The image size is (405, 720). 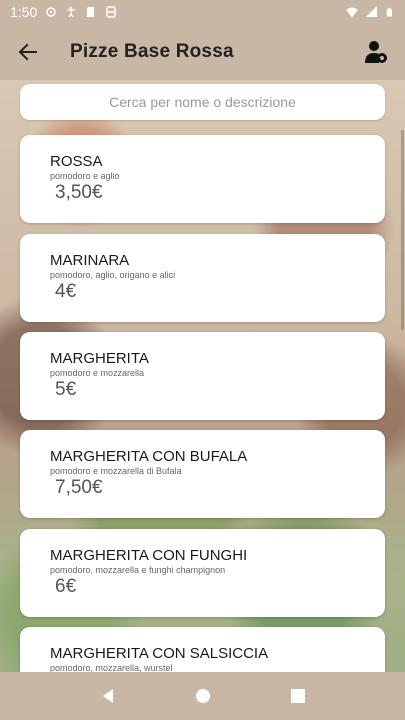 I want to click on pizza-name: MARGHERITA CON BUFALA, so click(x=149, y=456).